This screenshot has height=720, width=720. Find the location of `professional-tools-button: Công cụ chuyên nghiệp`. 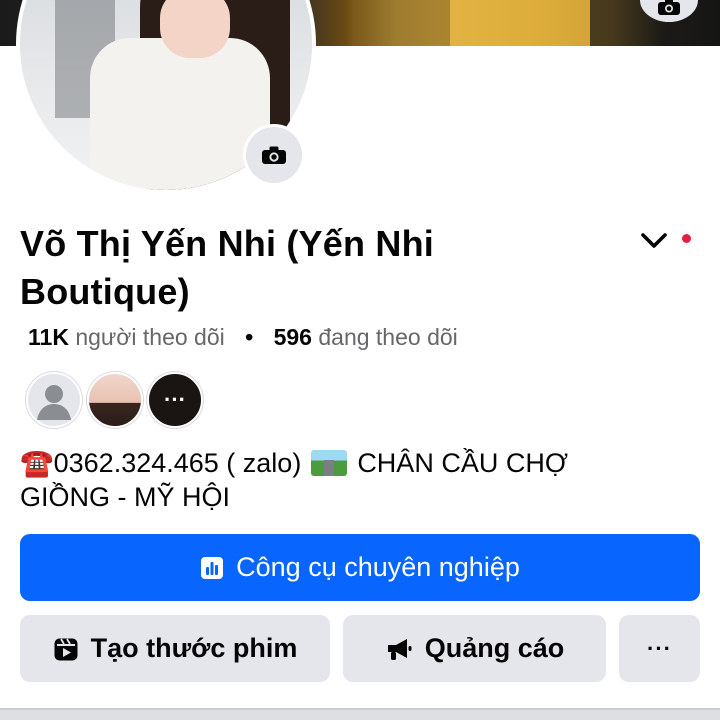

professional-tools-button: Công cụ chuyên nghiệp is located at coordinates (360, 567).